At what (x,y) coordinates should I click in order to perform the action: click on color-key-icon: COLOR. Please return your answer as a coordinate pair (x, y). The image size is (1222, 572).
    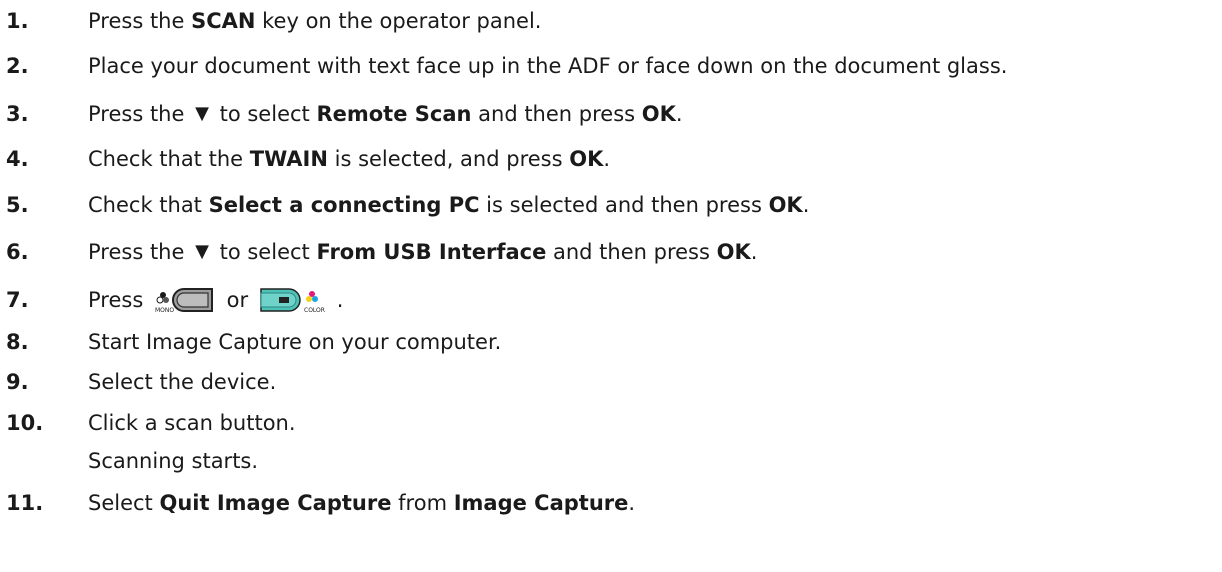
    Looking at the image, I should click on (296, 300).